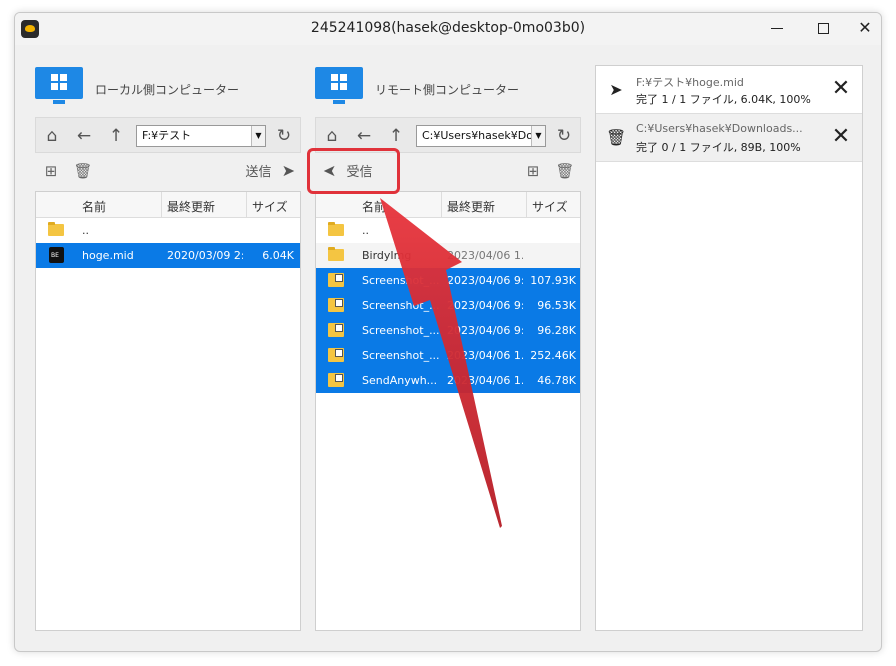 This screenshot has height=666, width=896. I want to click on maximize-icon, so click(823, 28).